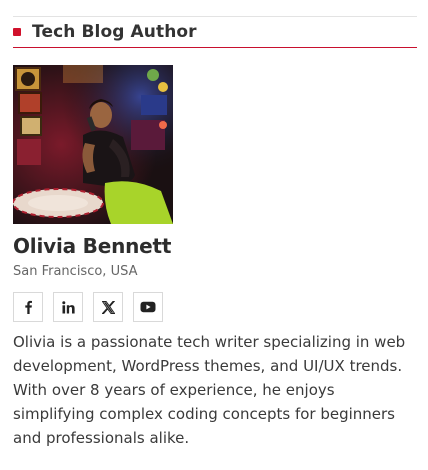 This screenshot has height=470, width=428. I want to click on x-twitter-link-button, so click(108, 307).